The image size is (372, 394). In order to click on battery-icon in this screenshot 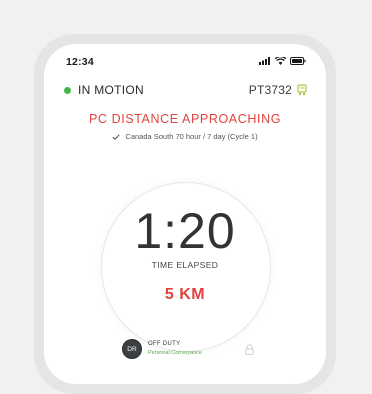, I will do `click(298, 61)`.